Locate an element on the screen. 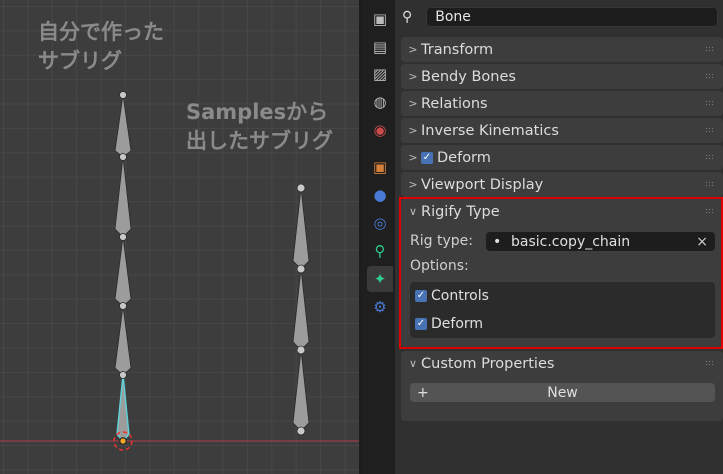 The height and width of the screenshot is (474, 723). panel-deform: > ✓ Deform is located at coordinates (562, 157).